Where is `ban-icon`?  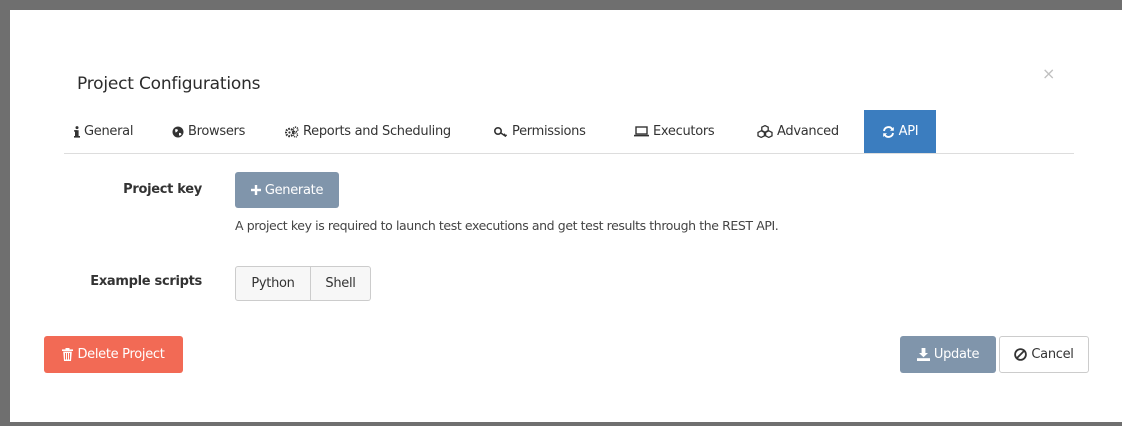 ban-icon is located at coordinates (1021, 354).